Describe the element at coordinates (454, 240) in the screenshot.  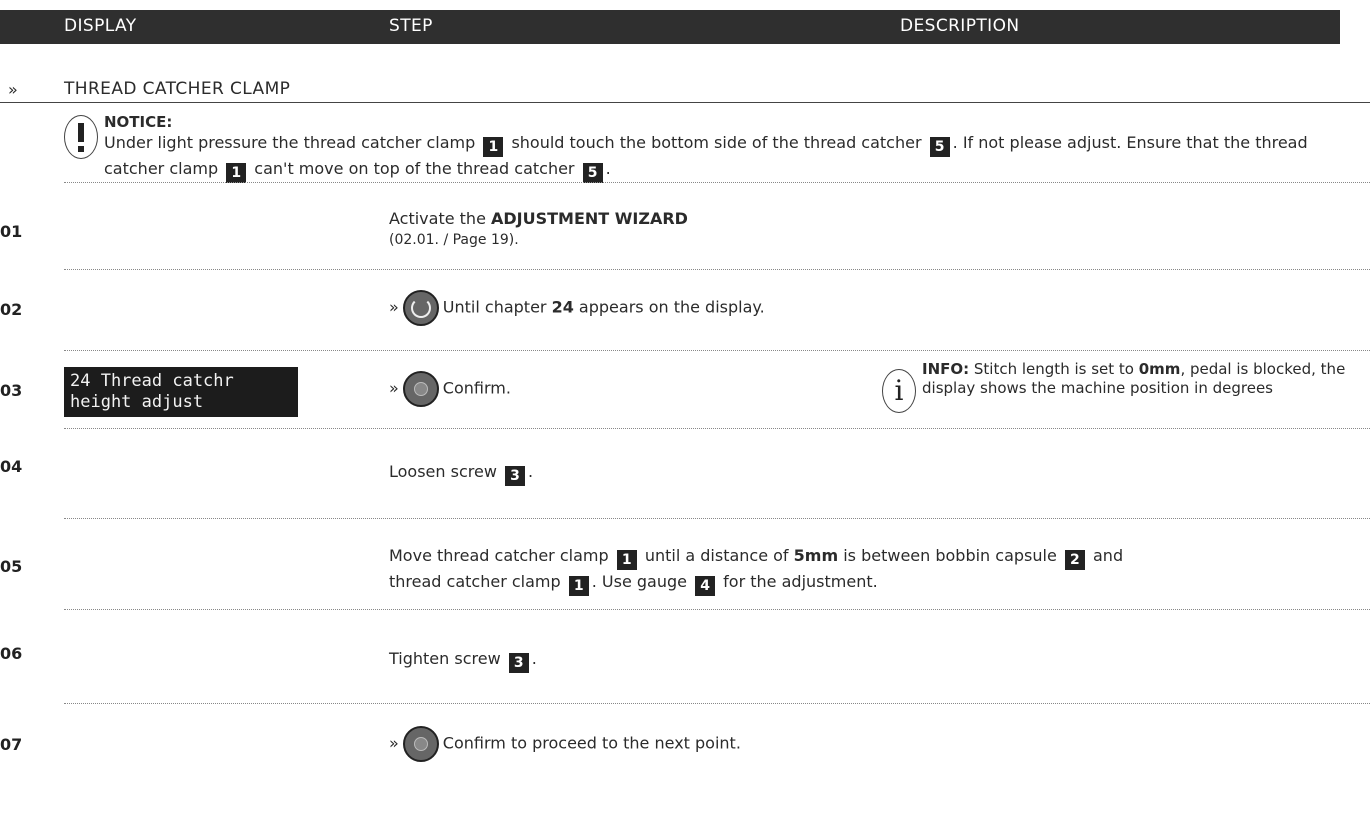
I see `page-reference: (02.01. / Page 19).` at that location.